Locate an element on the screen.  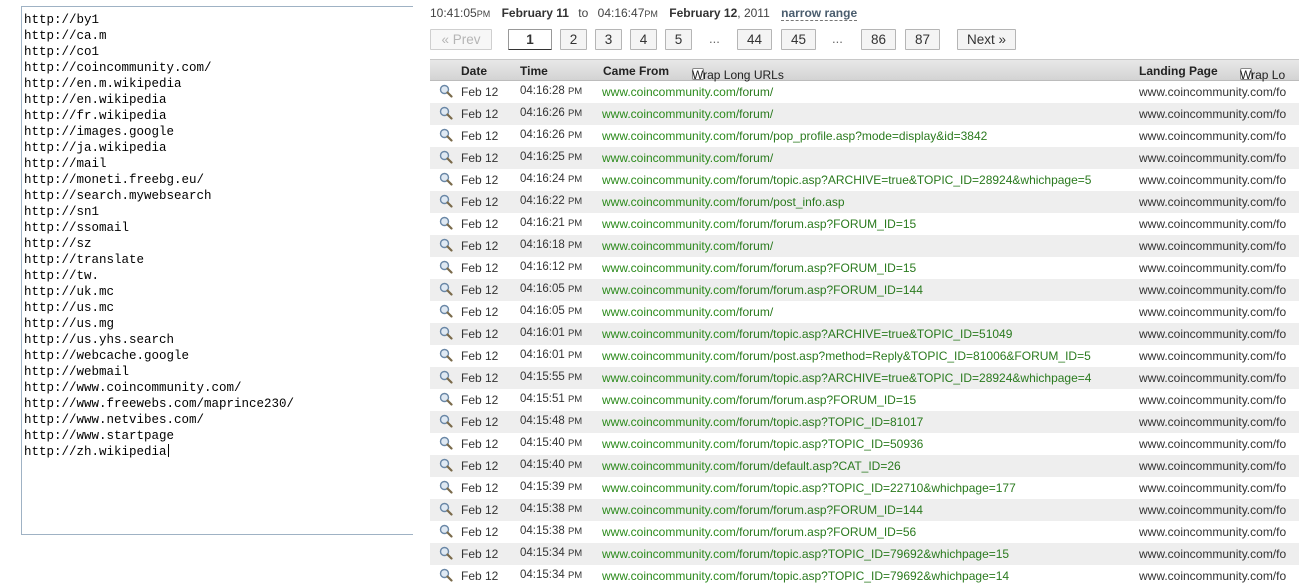
page-87-button: 87 is located at coordinates (922, 39).